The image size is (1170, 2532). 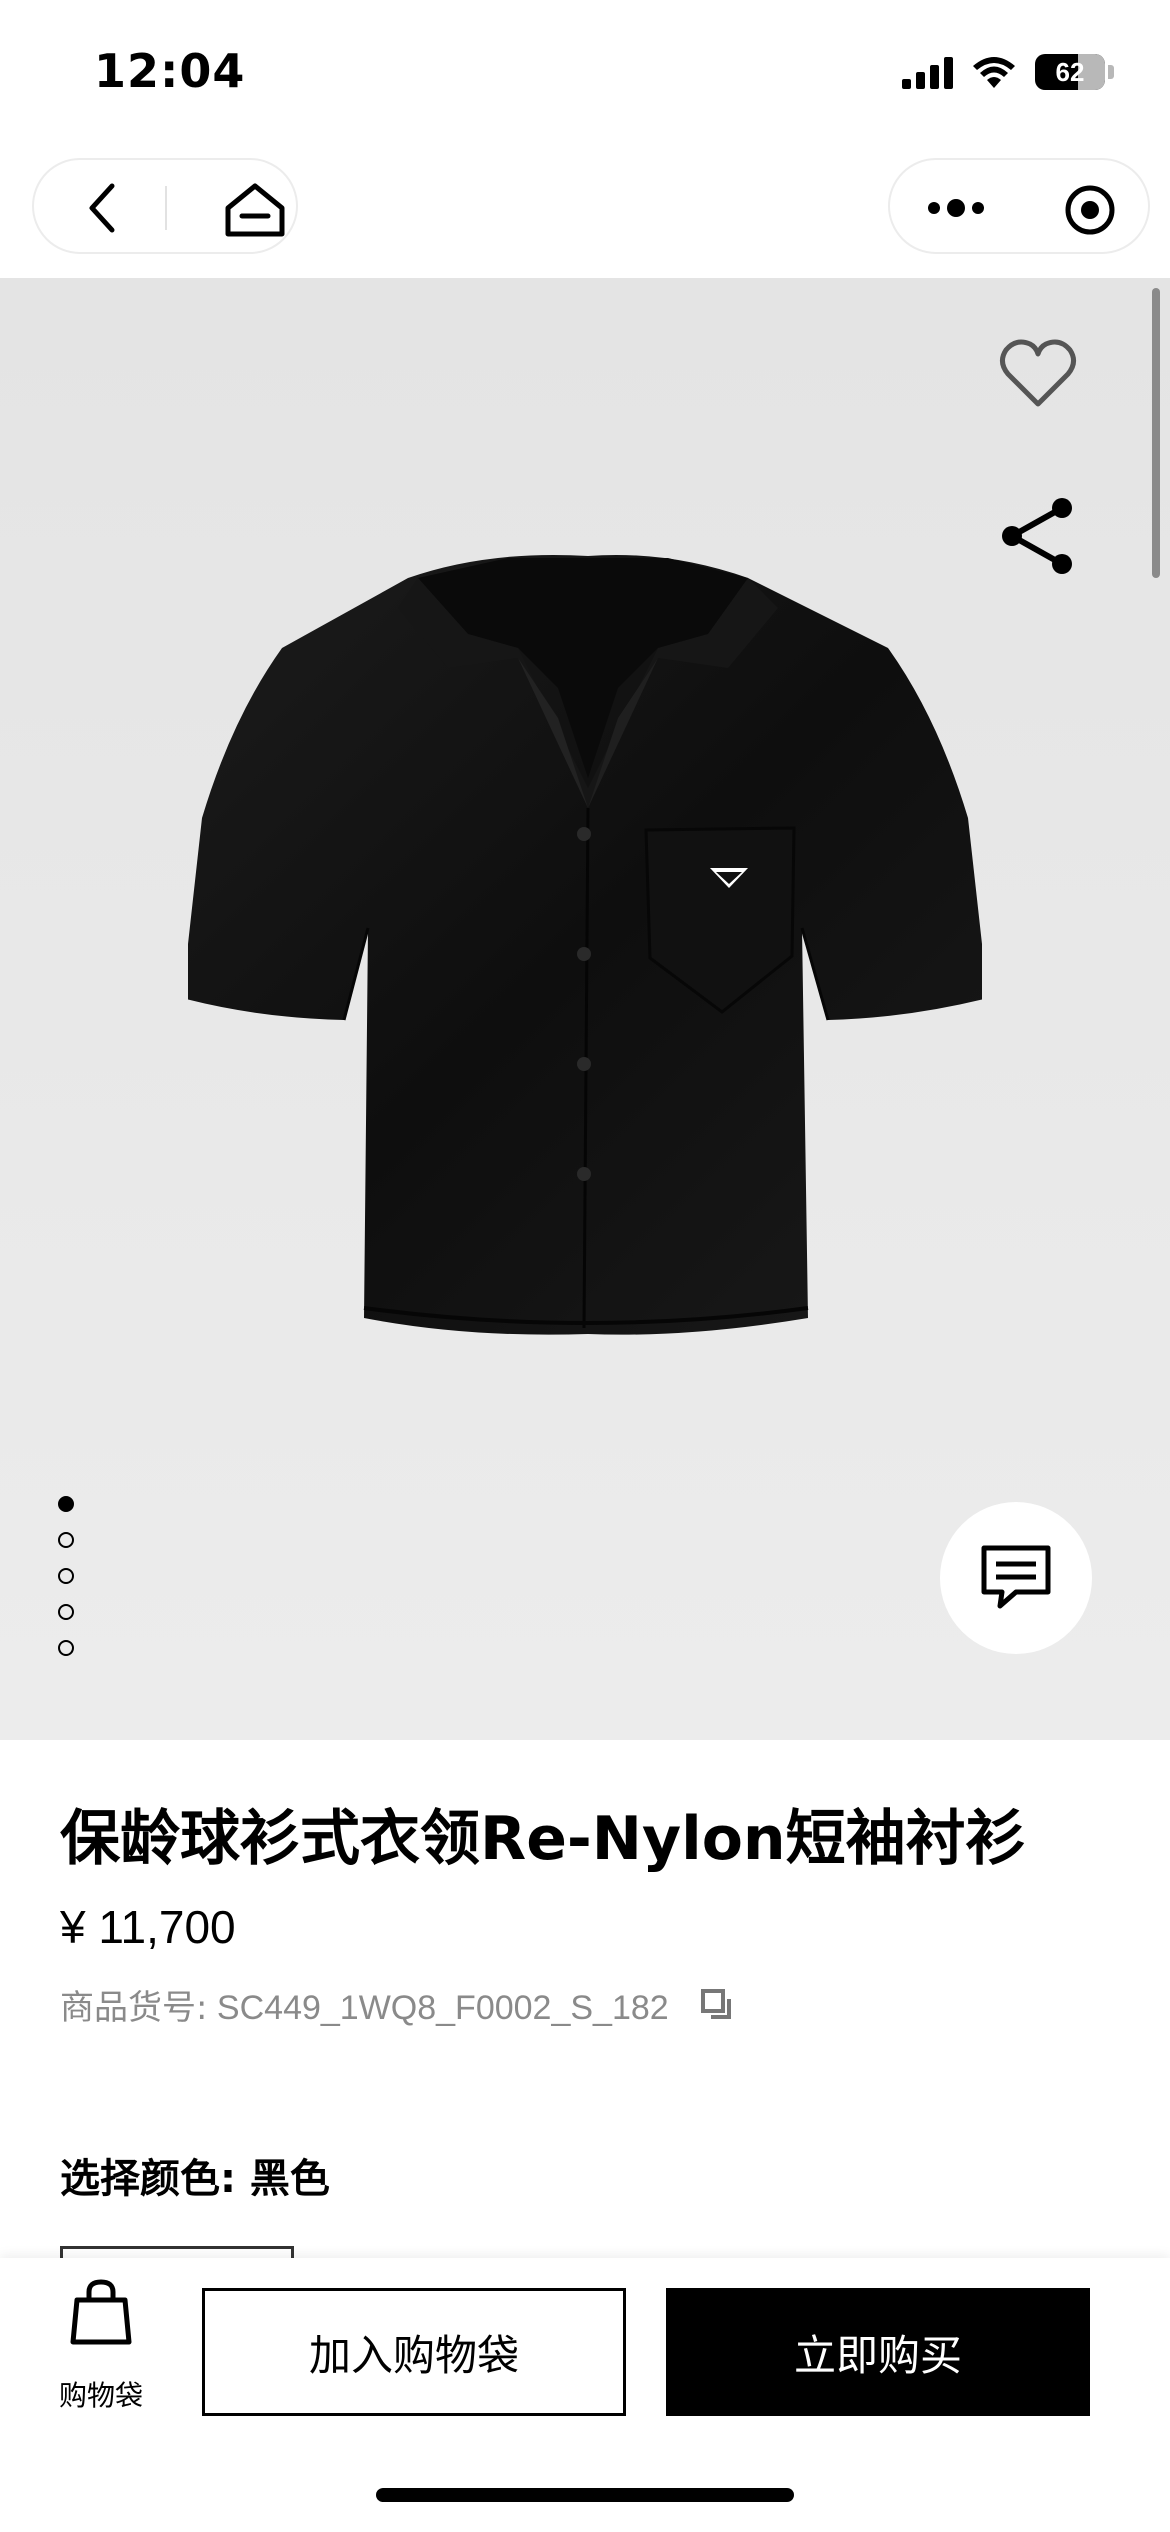 What do you see at coordinates (1038, 536) in the screenshot?
I see `share-icon` at bounding box center [1038, 536].